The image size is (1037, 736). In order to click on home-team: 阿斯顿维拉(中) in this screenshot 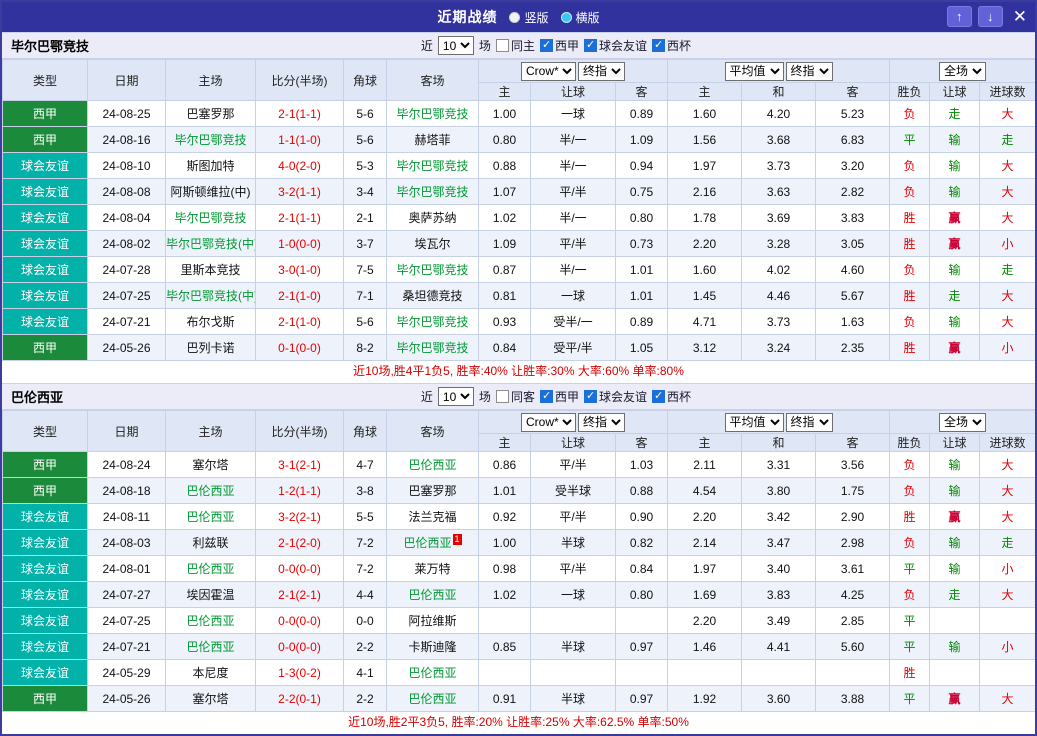, I will do `click(210, 191)`.